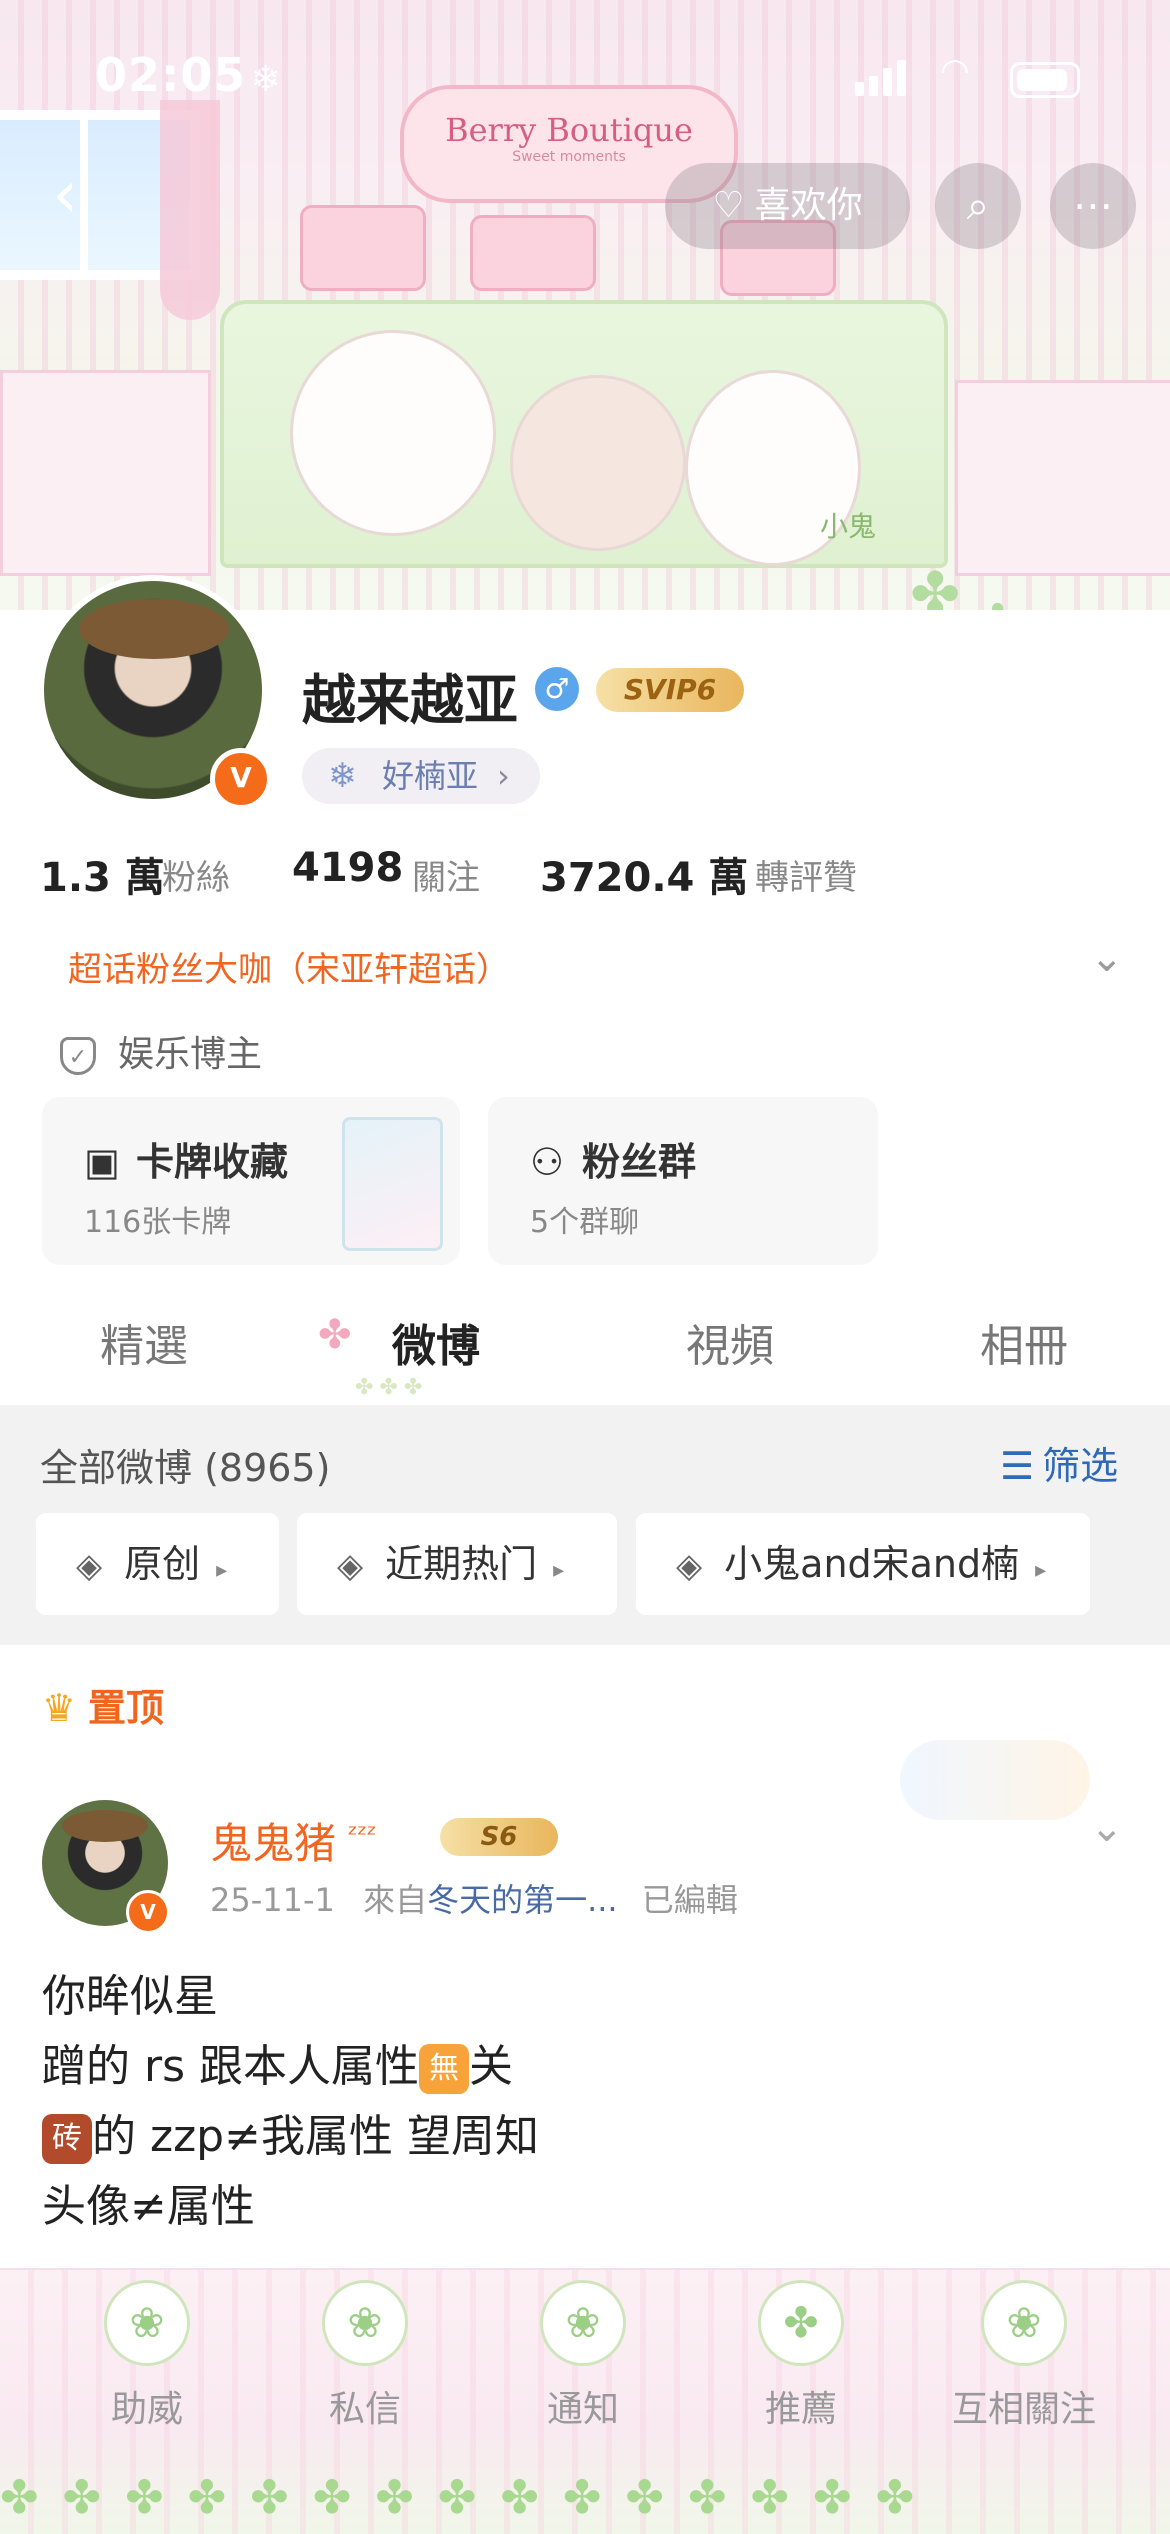 The height and width of the screenshot is (2534, 1170). Describe the element at coordinates (290, 2132) in the screenshot. I see `post-text-line: 砖的 zzp≠我属性 望周知` at that location.